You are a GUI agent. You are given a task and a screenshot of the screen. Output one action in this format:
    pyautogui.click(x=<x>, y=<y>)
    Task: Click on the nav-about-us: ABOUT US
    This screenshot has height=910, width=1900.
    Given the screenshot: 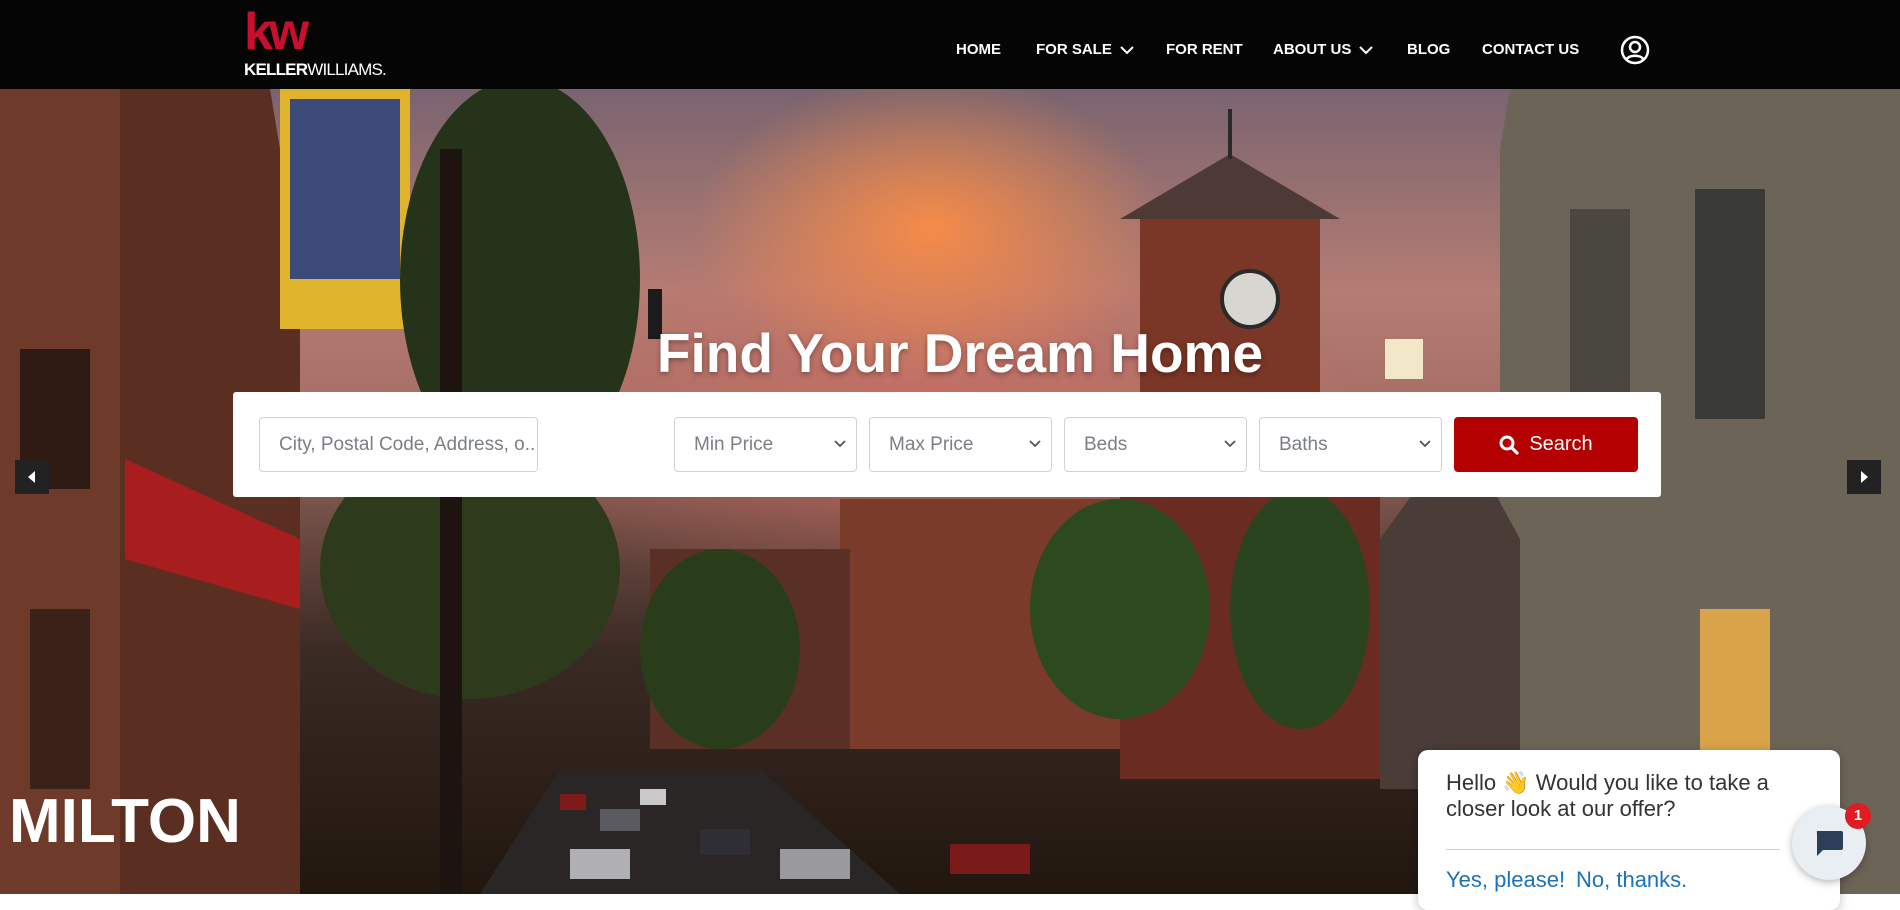 What is the action you would take?
    pyautogui.click(x=1323, y=50)
    